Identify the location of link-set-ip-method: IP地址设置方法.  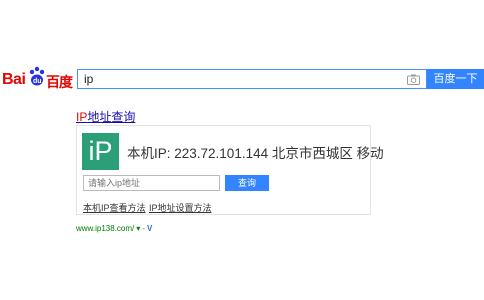
(180, 207).